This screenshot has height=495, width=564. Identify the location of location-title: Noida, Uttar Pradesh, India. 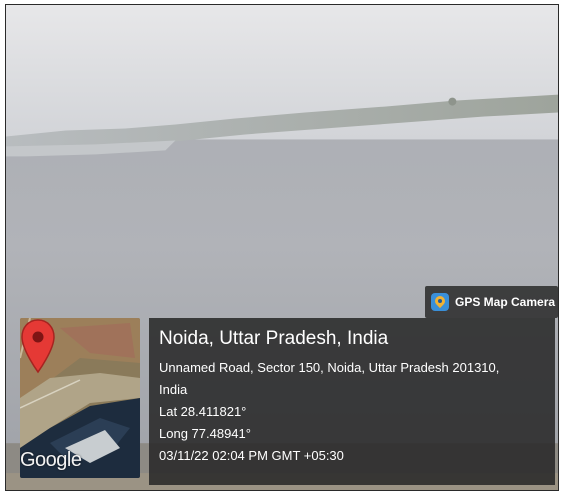
(274, 338).